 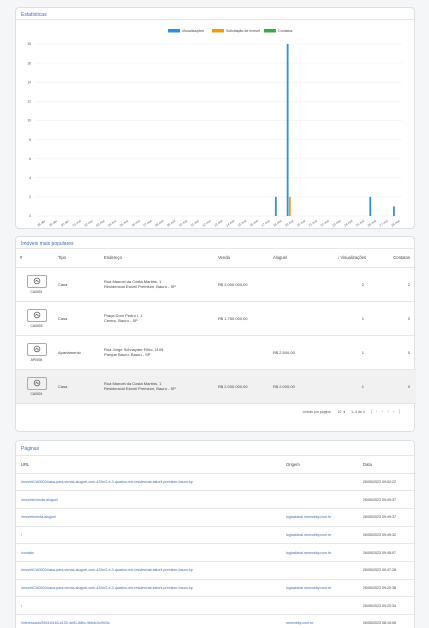 I want to click on page-date: 26/05/2023 09:47:28, so click(x=387, y=570).